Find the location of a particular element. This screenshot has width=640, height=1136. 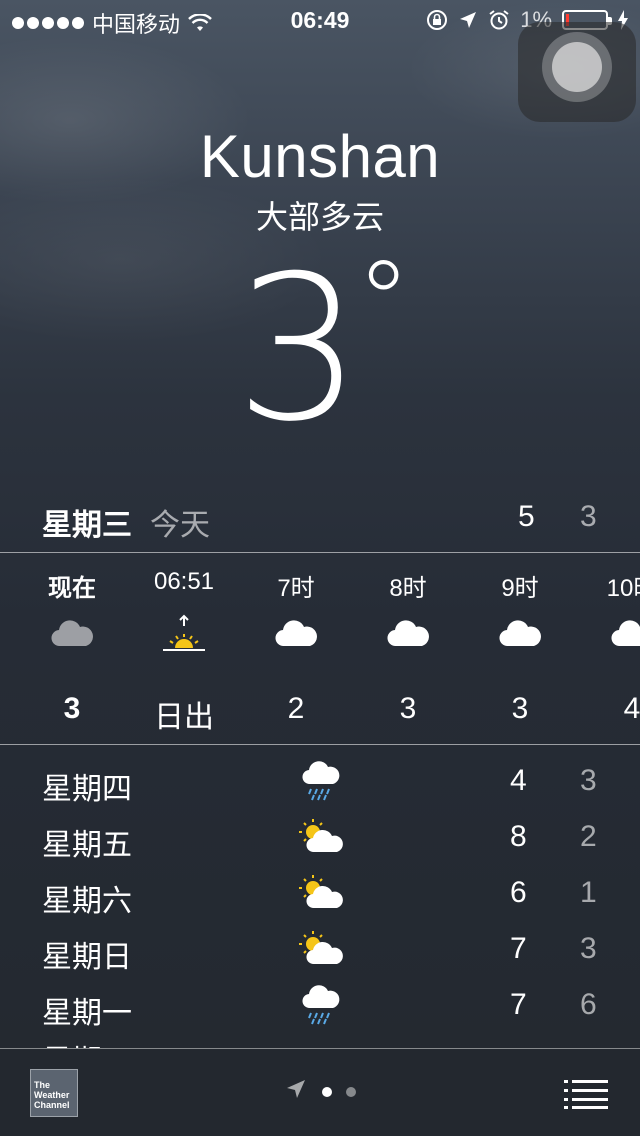

daily-row: 星期四 4 3 is located at coordinates (320, 780).